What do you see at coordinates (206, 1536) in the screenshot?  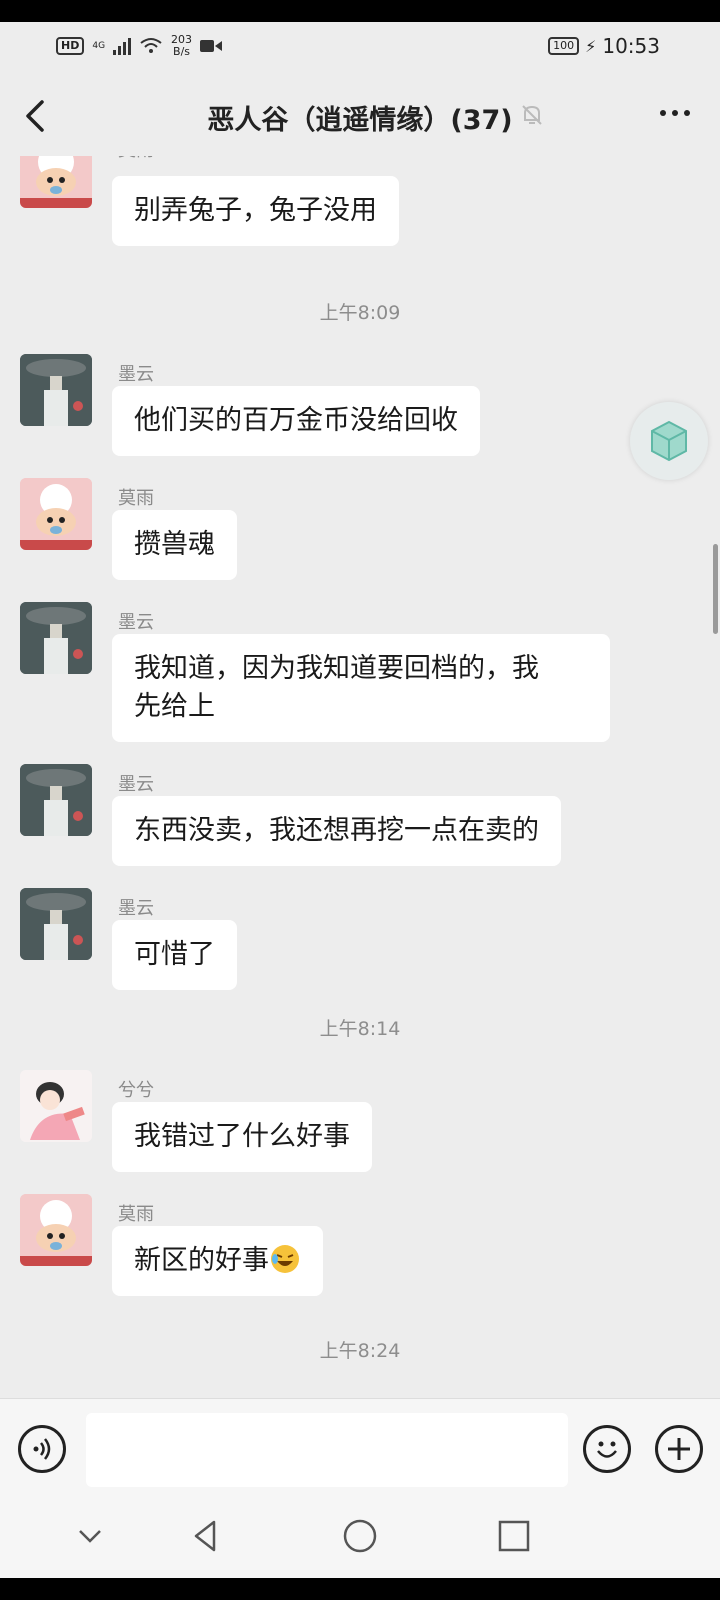 I see `nav-back-icon` at bounding box center [206, 1536].